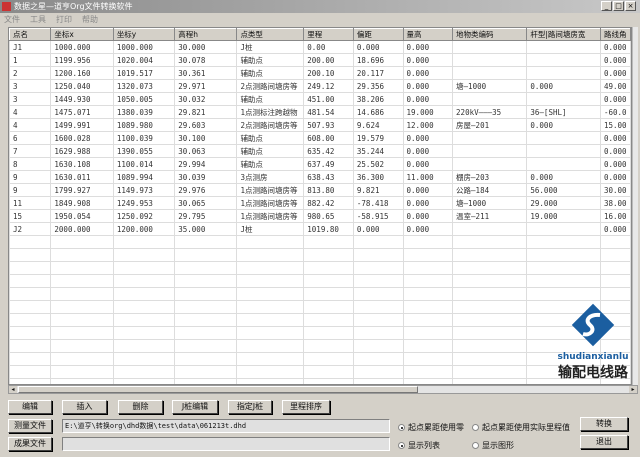 This screenshot has height=457, width=640. I want to click on table-cell: 638.43, so click(328, 177).